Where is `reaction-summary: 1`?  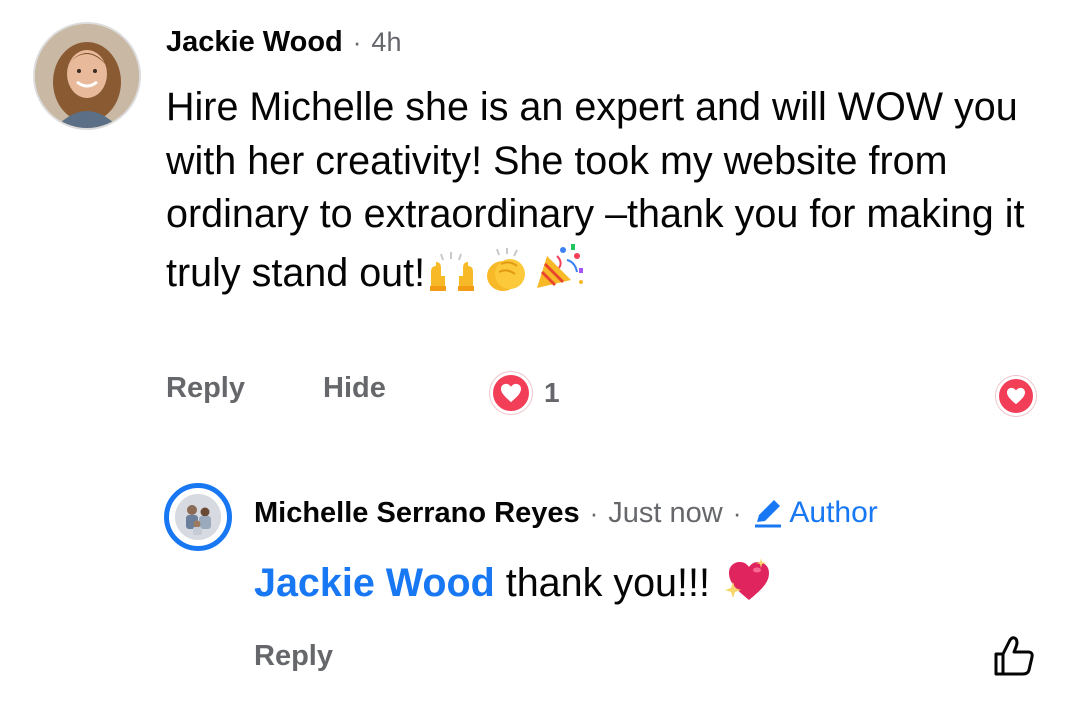
reaction-summary: 1 is located at coordinates (525, 393).